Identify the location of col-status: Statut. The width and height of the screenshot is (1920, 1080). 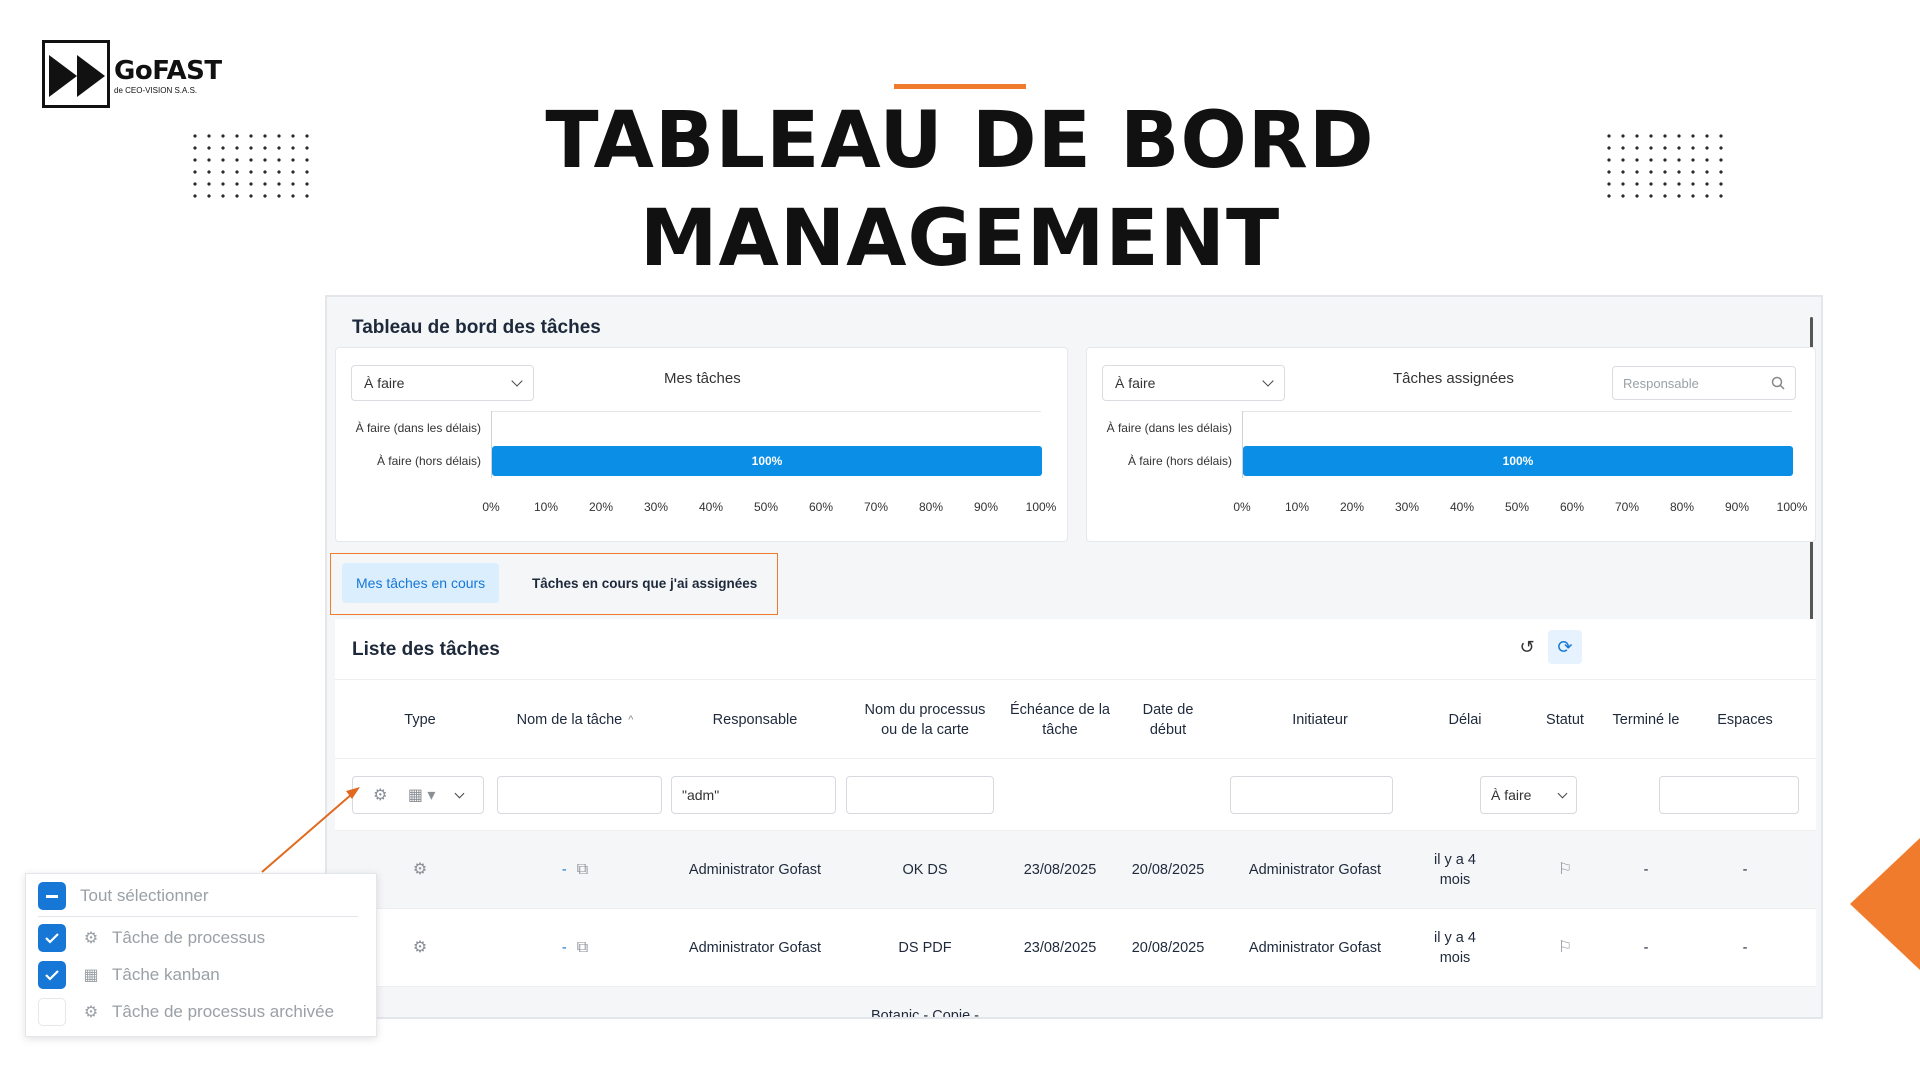
(1565, 720).